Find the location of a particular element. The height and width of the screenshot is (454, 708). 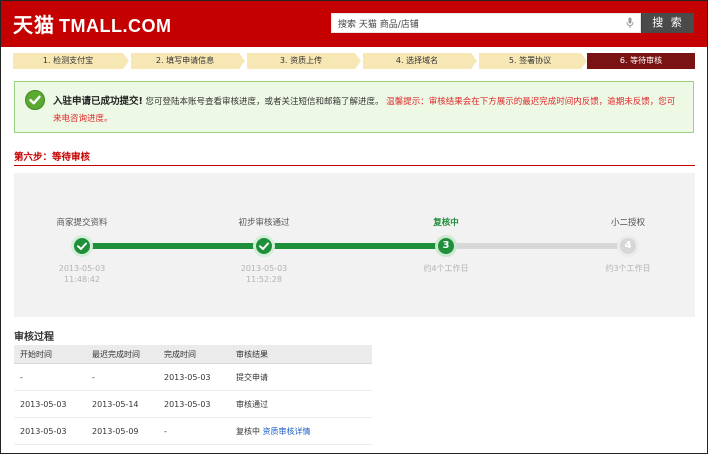

step-4: 4. 选择域名 is located at coordinates (417, 61).